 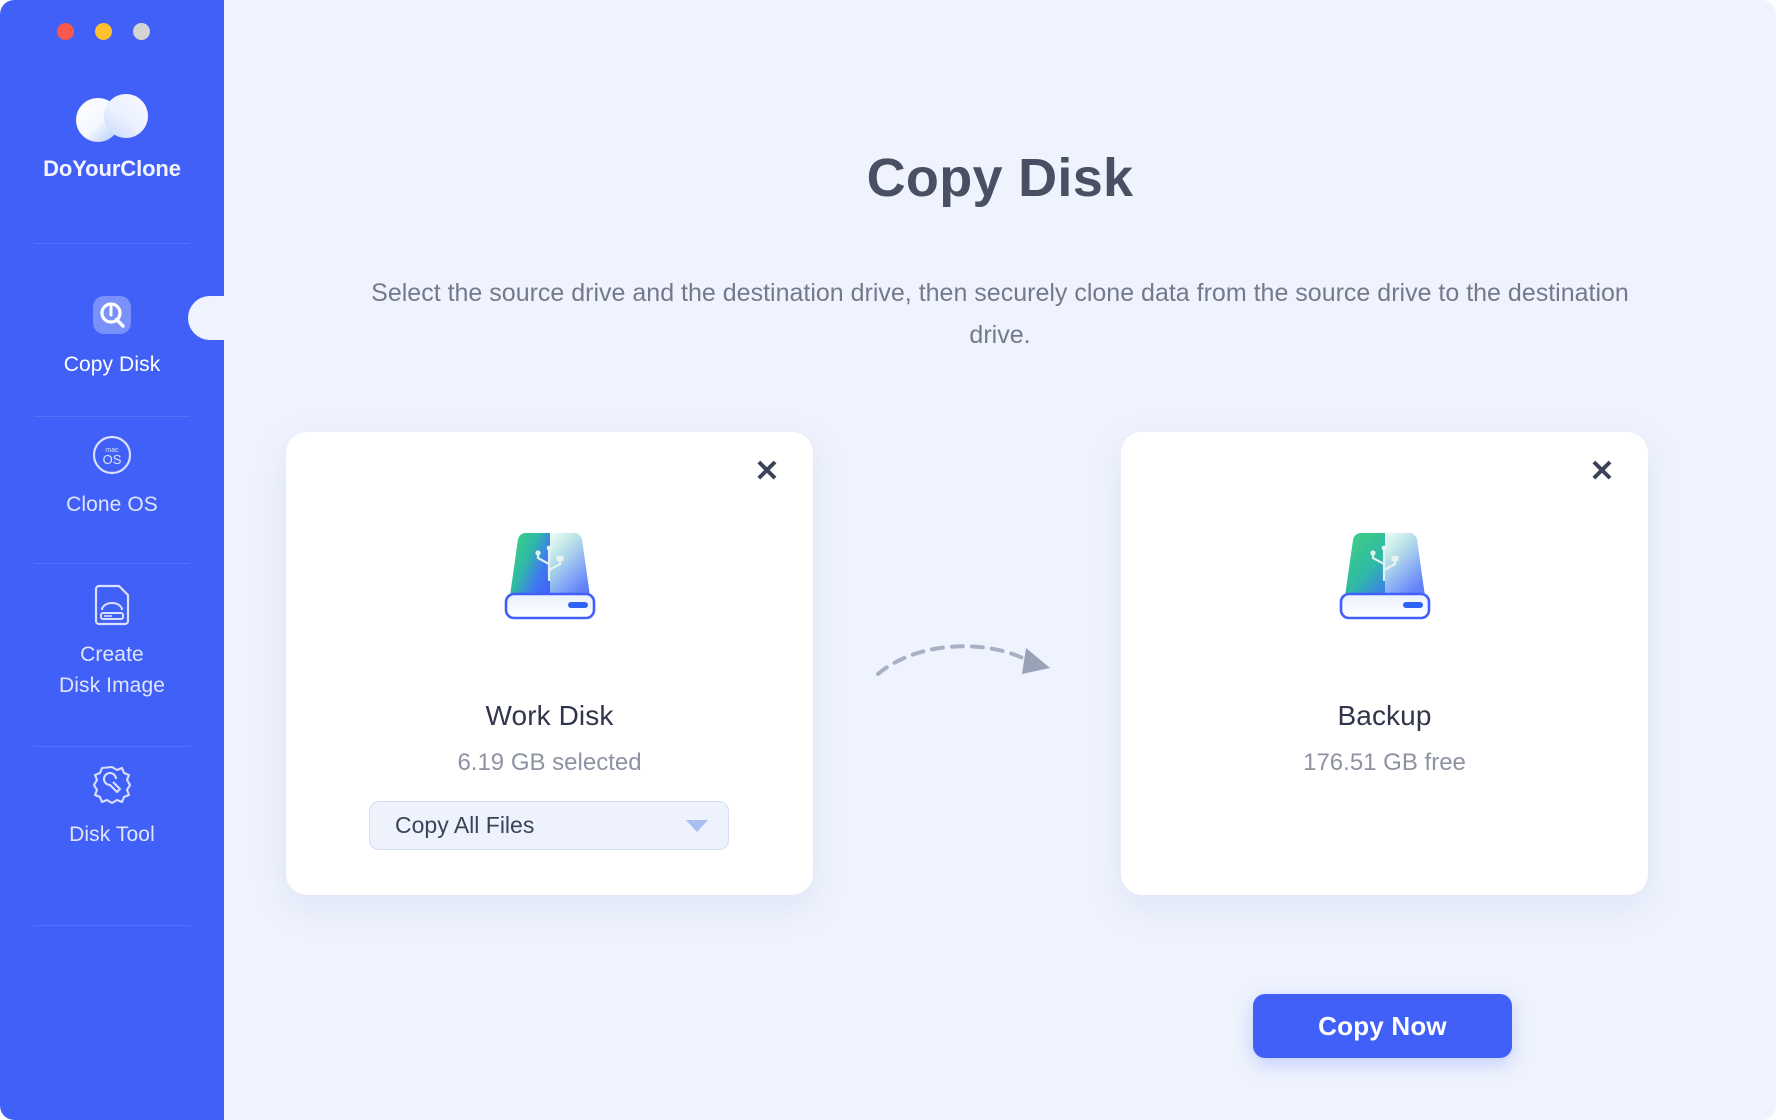 What do you see at coordinates (1384, 762) in the screenshot?
I see `destination-disk-meta: 176.51 GB free` at bounding box center [1384, 762].